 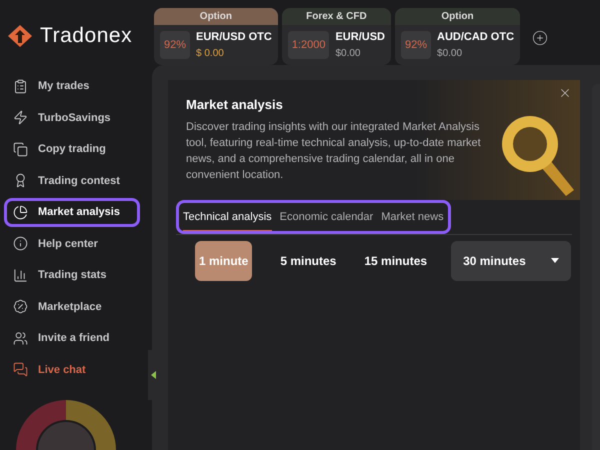 I want to click on sidebar-item: Copy trading, so click(x=72, y=149).